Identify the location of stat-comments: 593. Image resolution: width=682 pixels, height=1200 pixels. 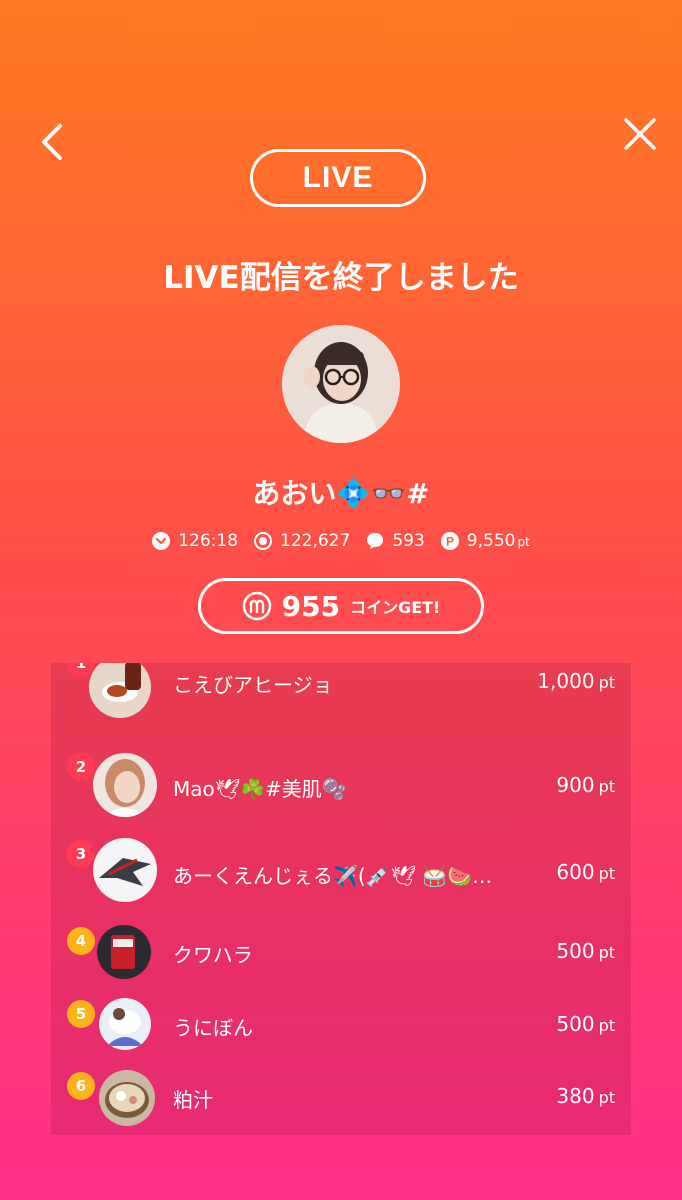
(395, 541).